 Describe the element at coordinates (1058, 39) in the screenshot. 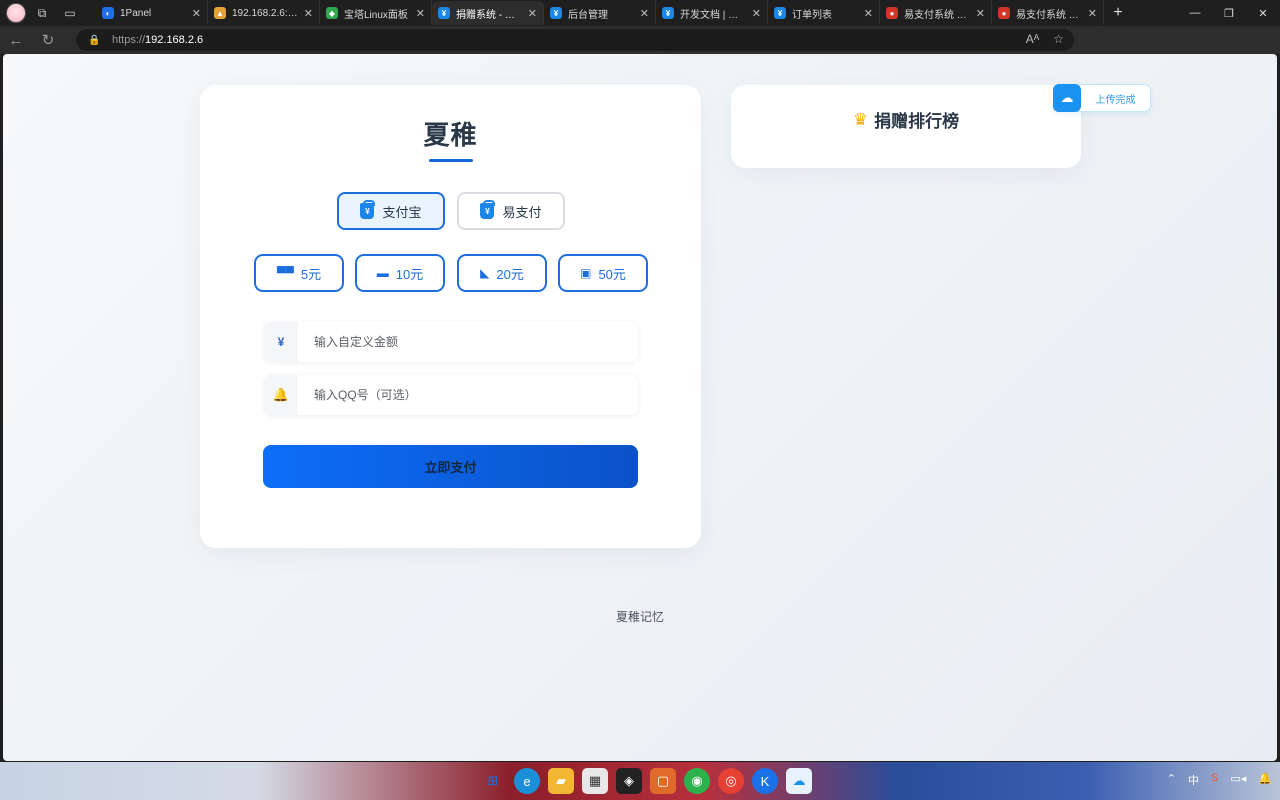

I see `favorite-star-icon: ☆` at that location.